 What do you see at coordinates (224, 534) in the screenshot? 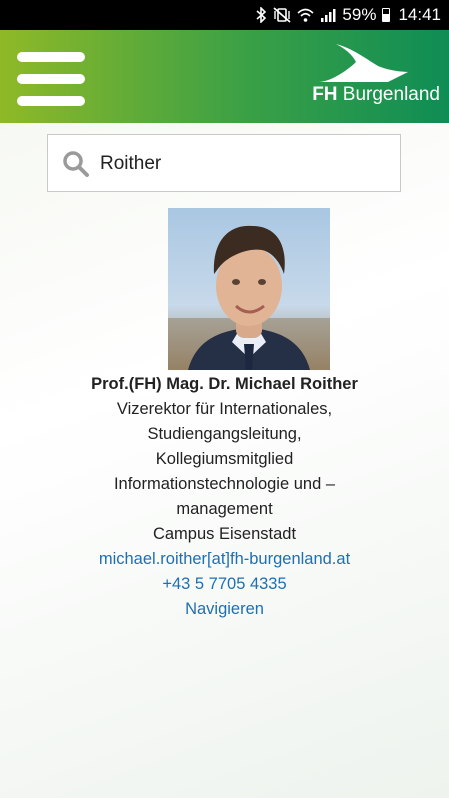
I see `person-campus: Campus Eisenstadt` at bounding box center [224, 534].